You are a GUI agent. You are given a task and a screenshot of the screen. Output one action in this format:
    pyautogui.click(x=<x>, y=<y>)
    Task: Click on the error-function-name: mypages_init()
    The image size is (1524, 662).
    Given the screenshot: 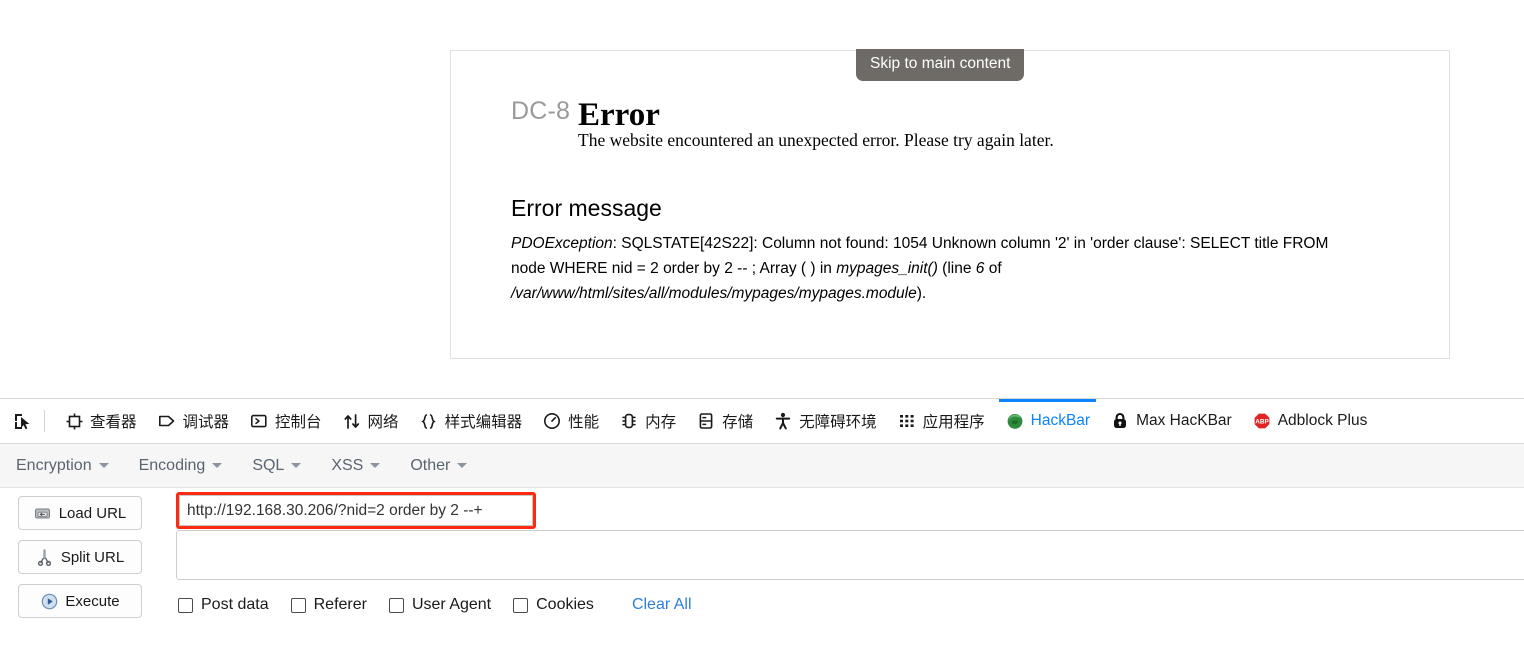 What is the action you would take?
    pyautogui.click(x=887, y=268)
    